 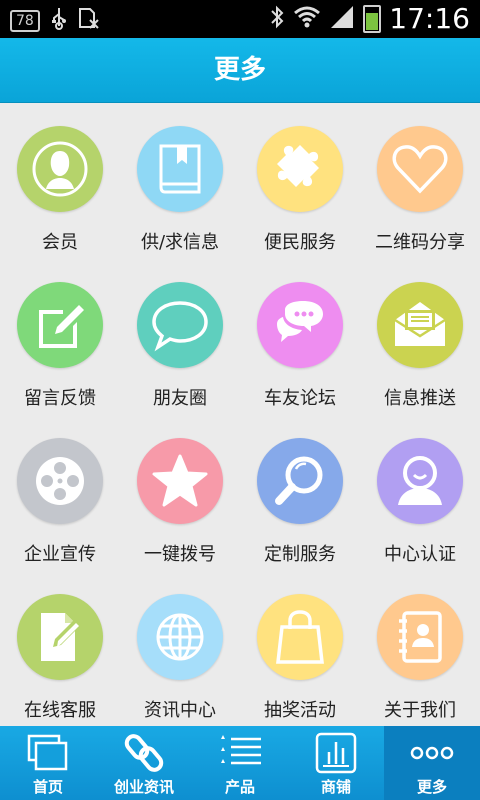 What do you see at coordinates (239, 787) in the screenshot?
I see `tab-label: 产品` at bounding box center [239, 787].